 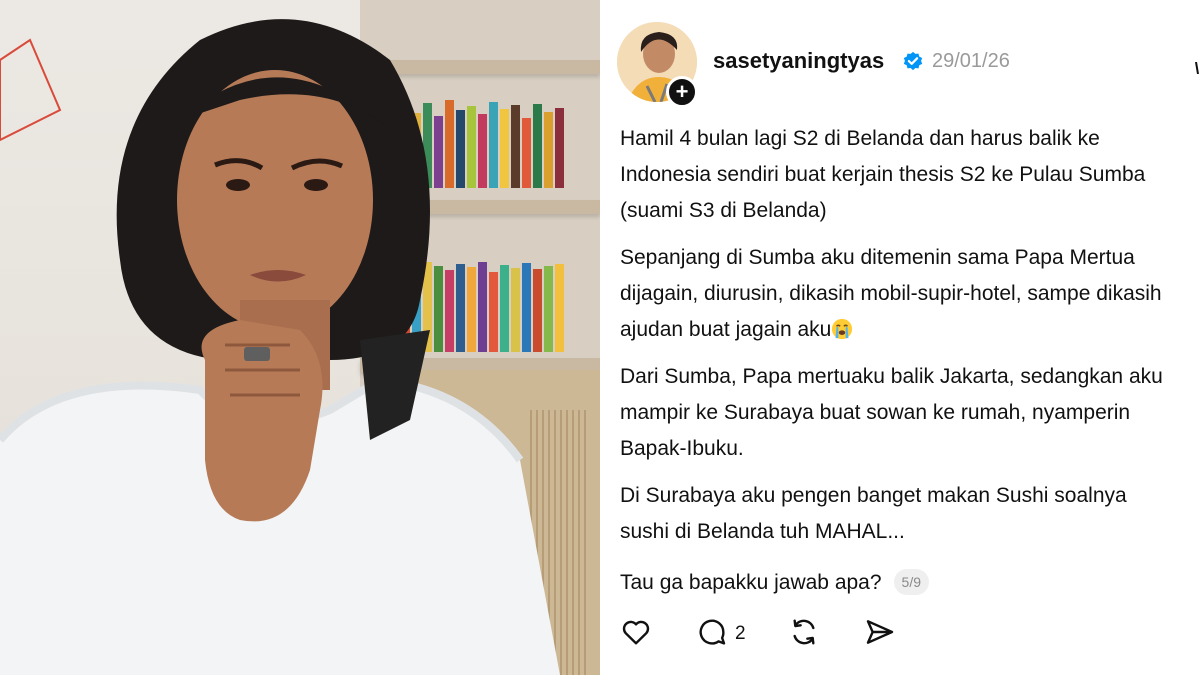 What do you see at coordinates (1196, 68) in the screenshot?
I see `more-options-icon` at bounding box center [1196, 68].